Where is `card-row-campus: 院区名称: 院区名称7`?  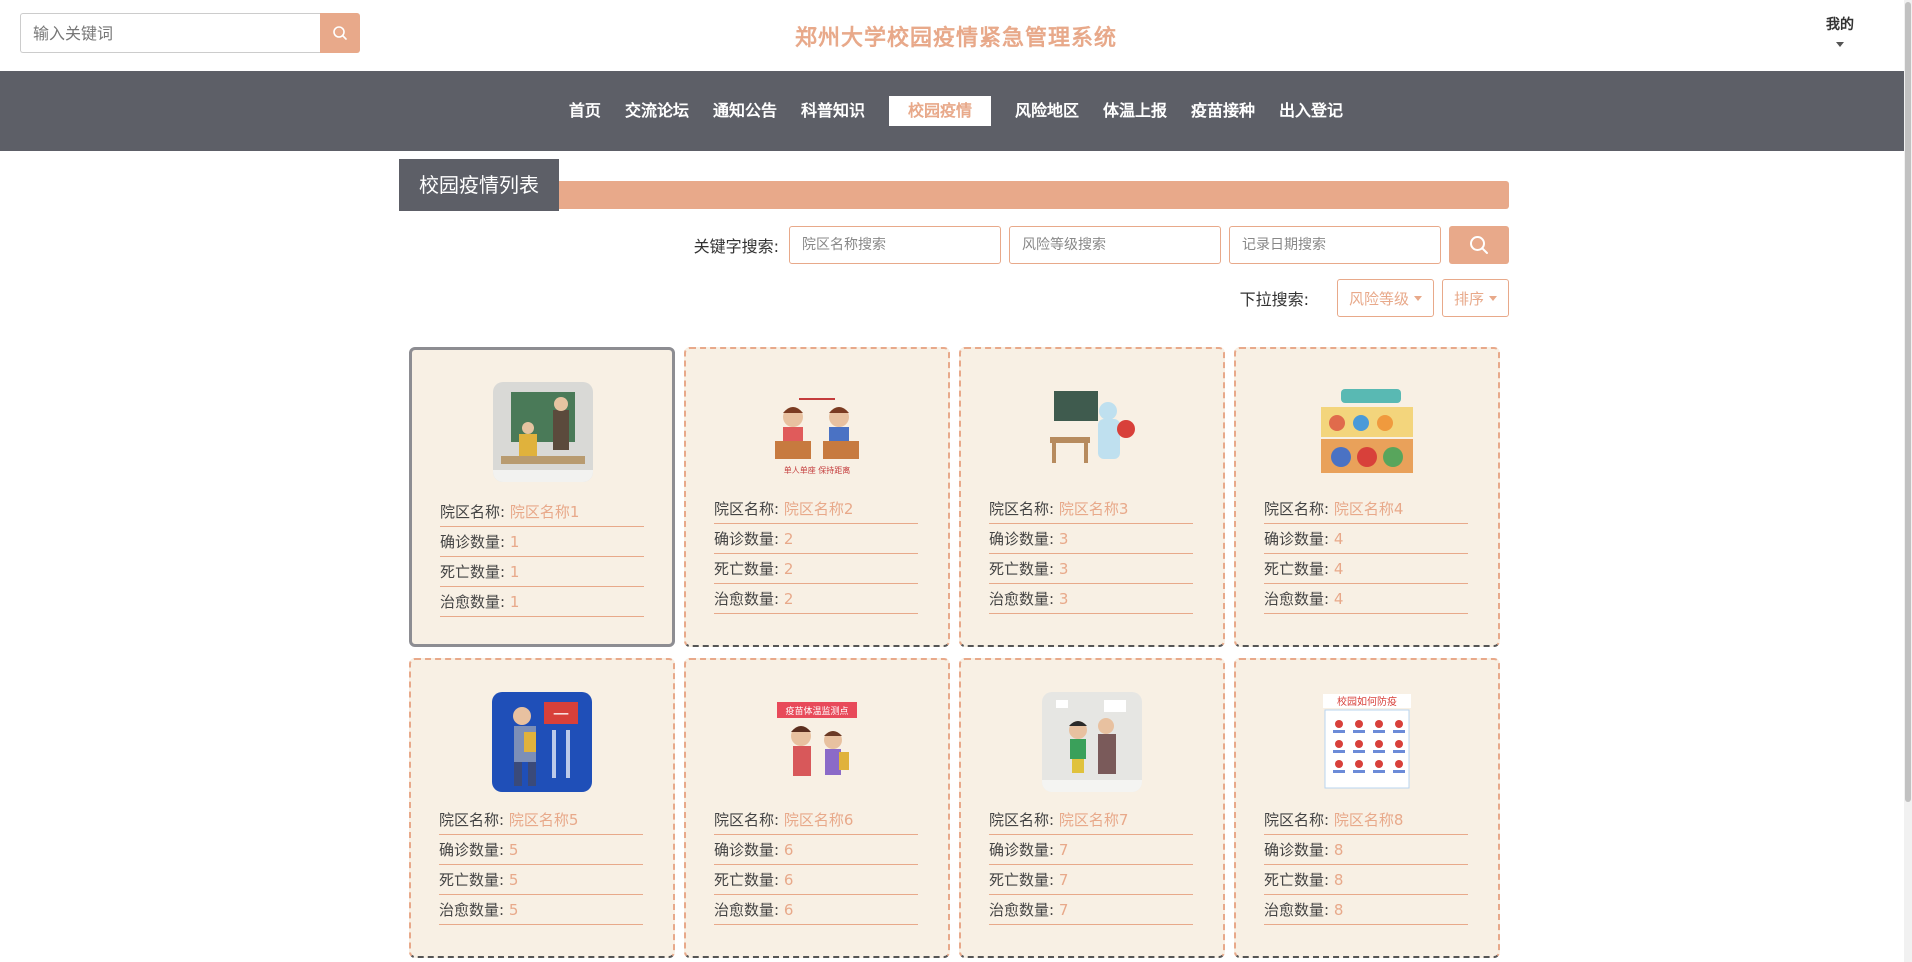
card-row-campus: 院区名称: 院区名称7 is located at coordinates (1091, 820).